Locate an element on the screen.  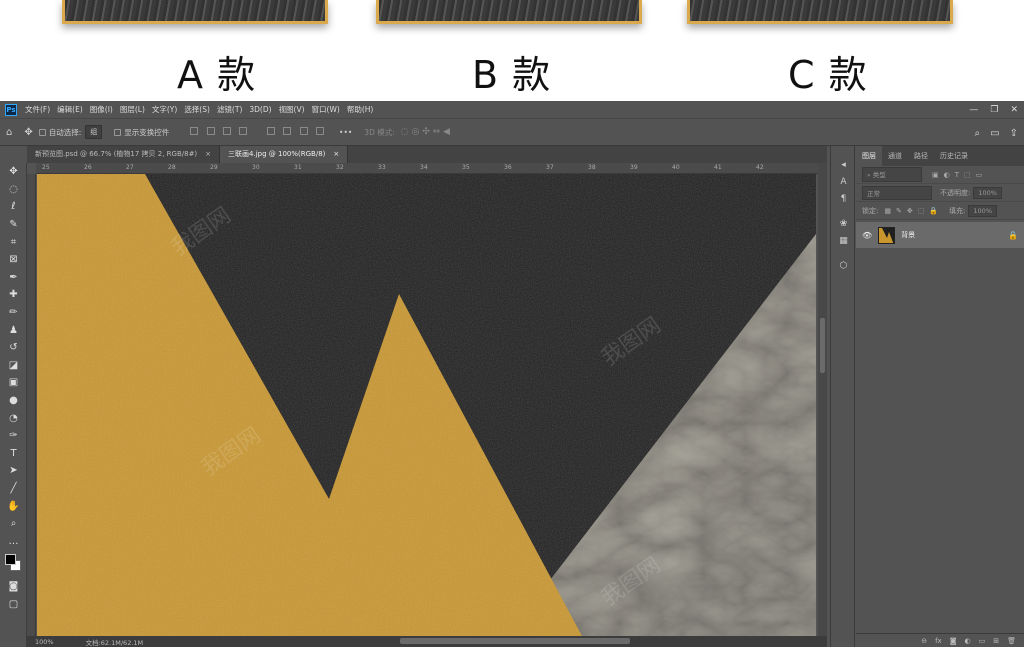
pen-tool-icon: ✑ is located at coordinates (13, 436).